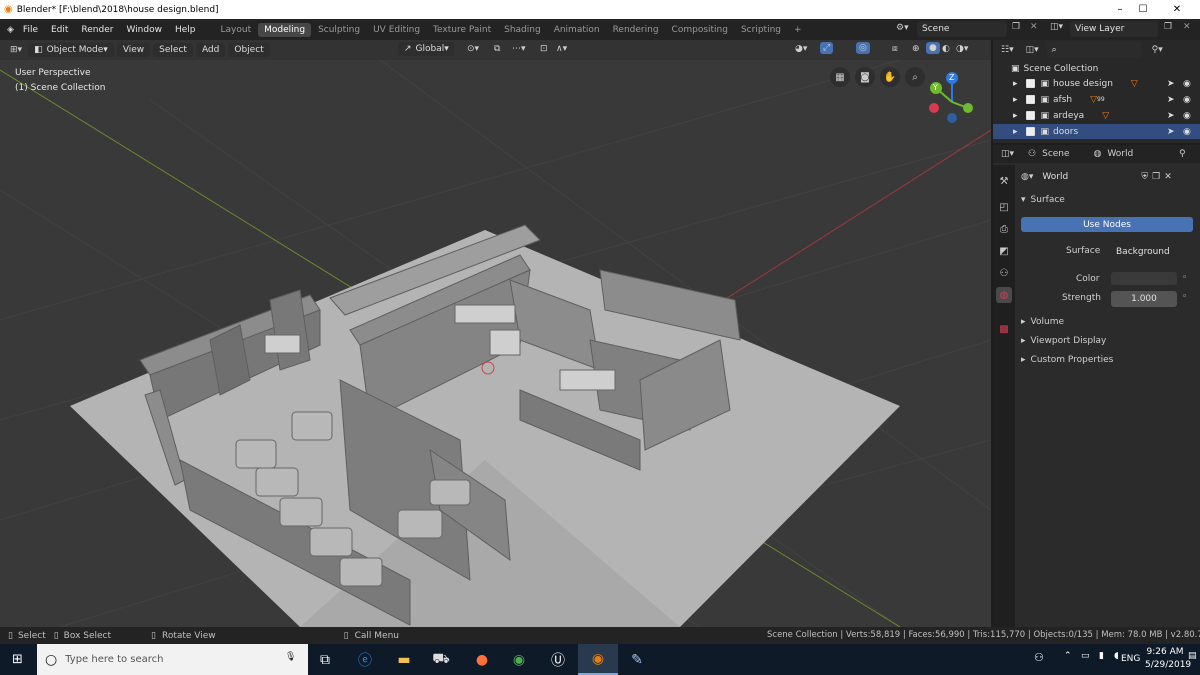  What do you see at coordinates (598, 659) in the screenshot?
I see `blender-taskbar-icon: ◉` at bounding box center [598, 659].